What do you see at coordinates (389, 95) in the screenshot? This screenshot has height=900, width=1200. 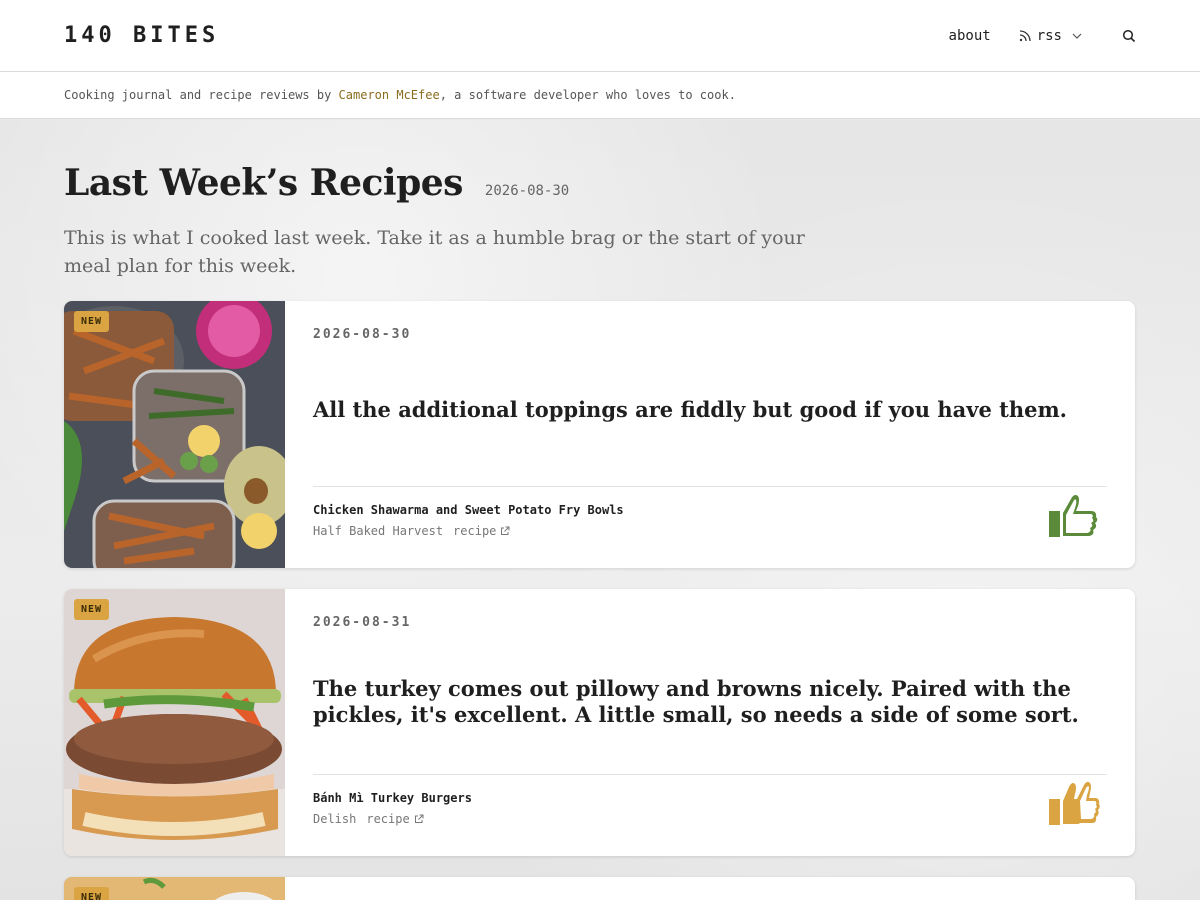 I see `author-link: Cameron McEfee` at bounding box center [389, 95].